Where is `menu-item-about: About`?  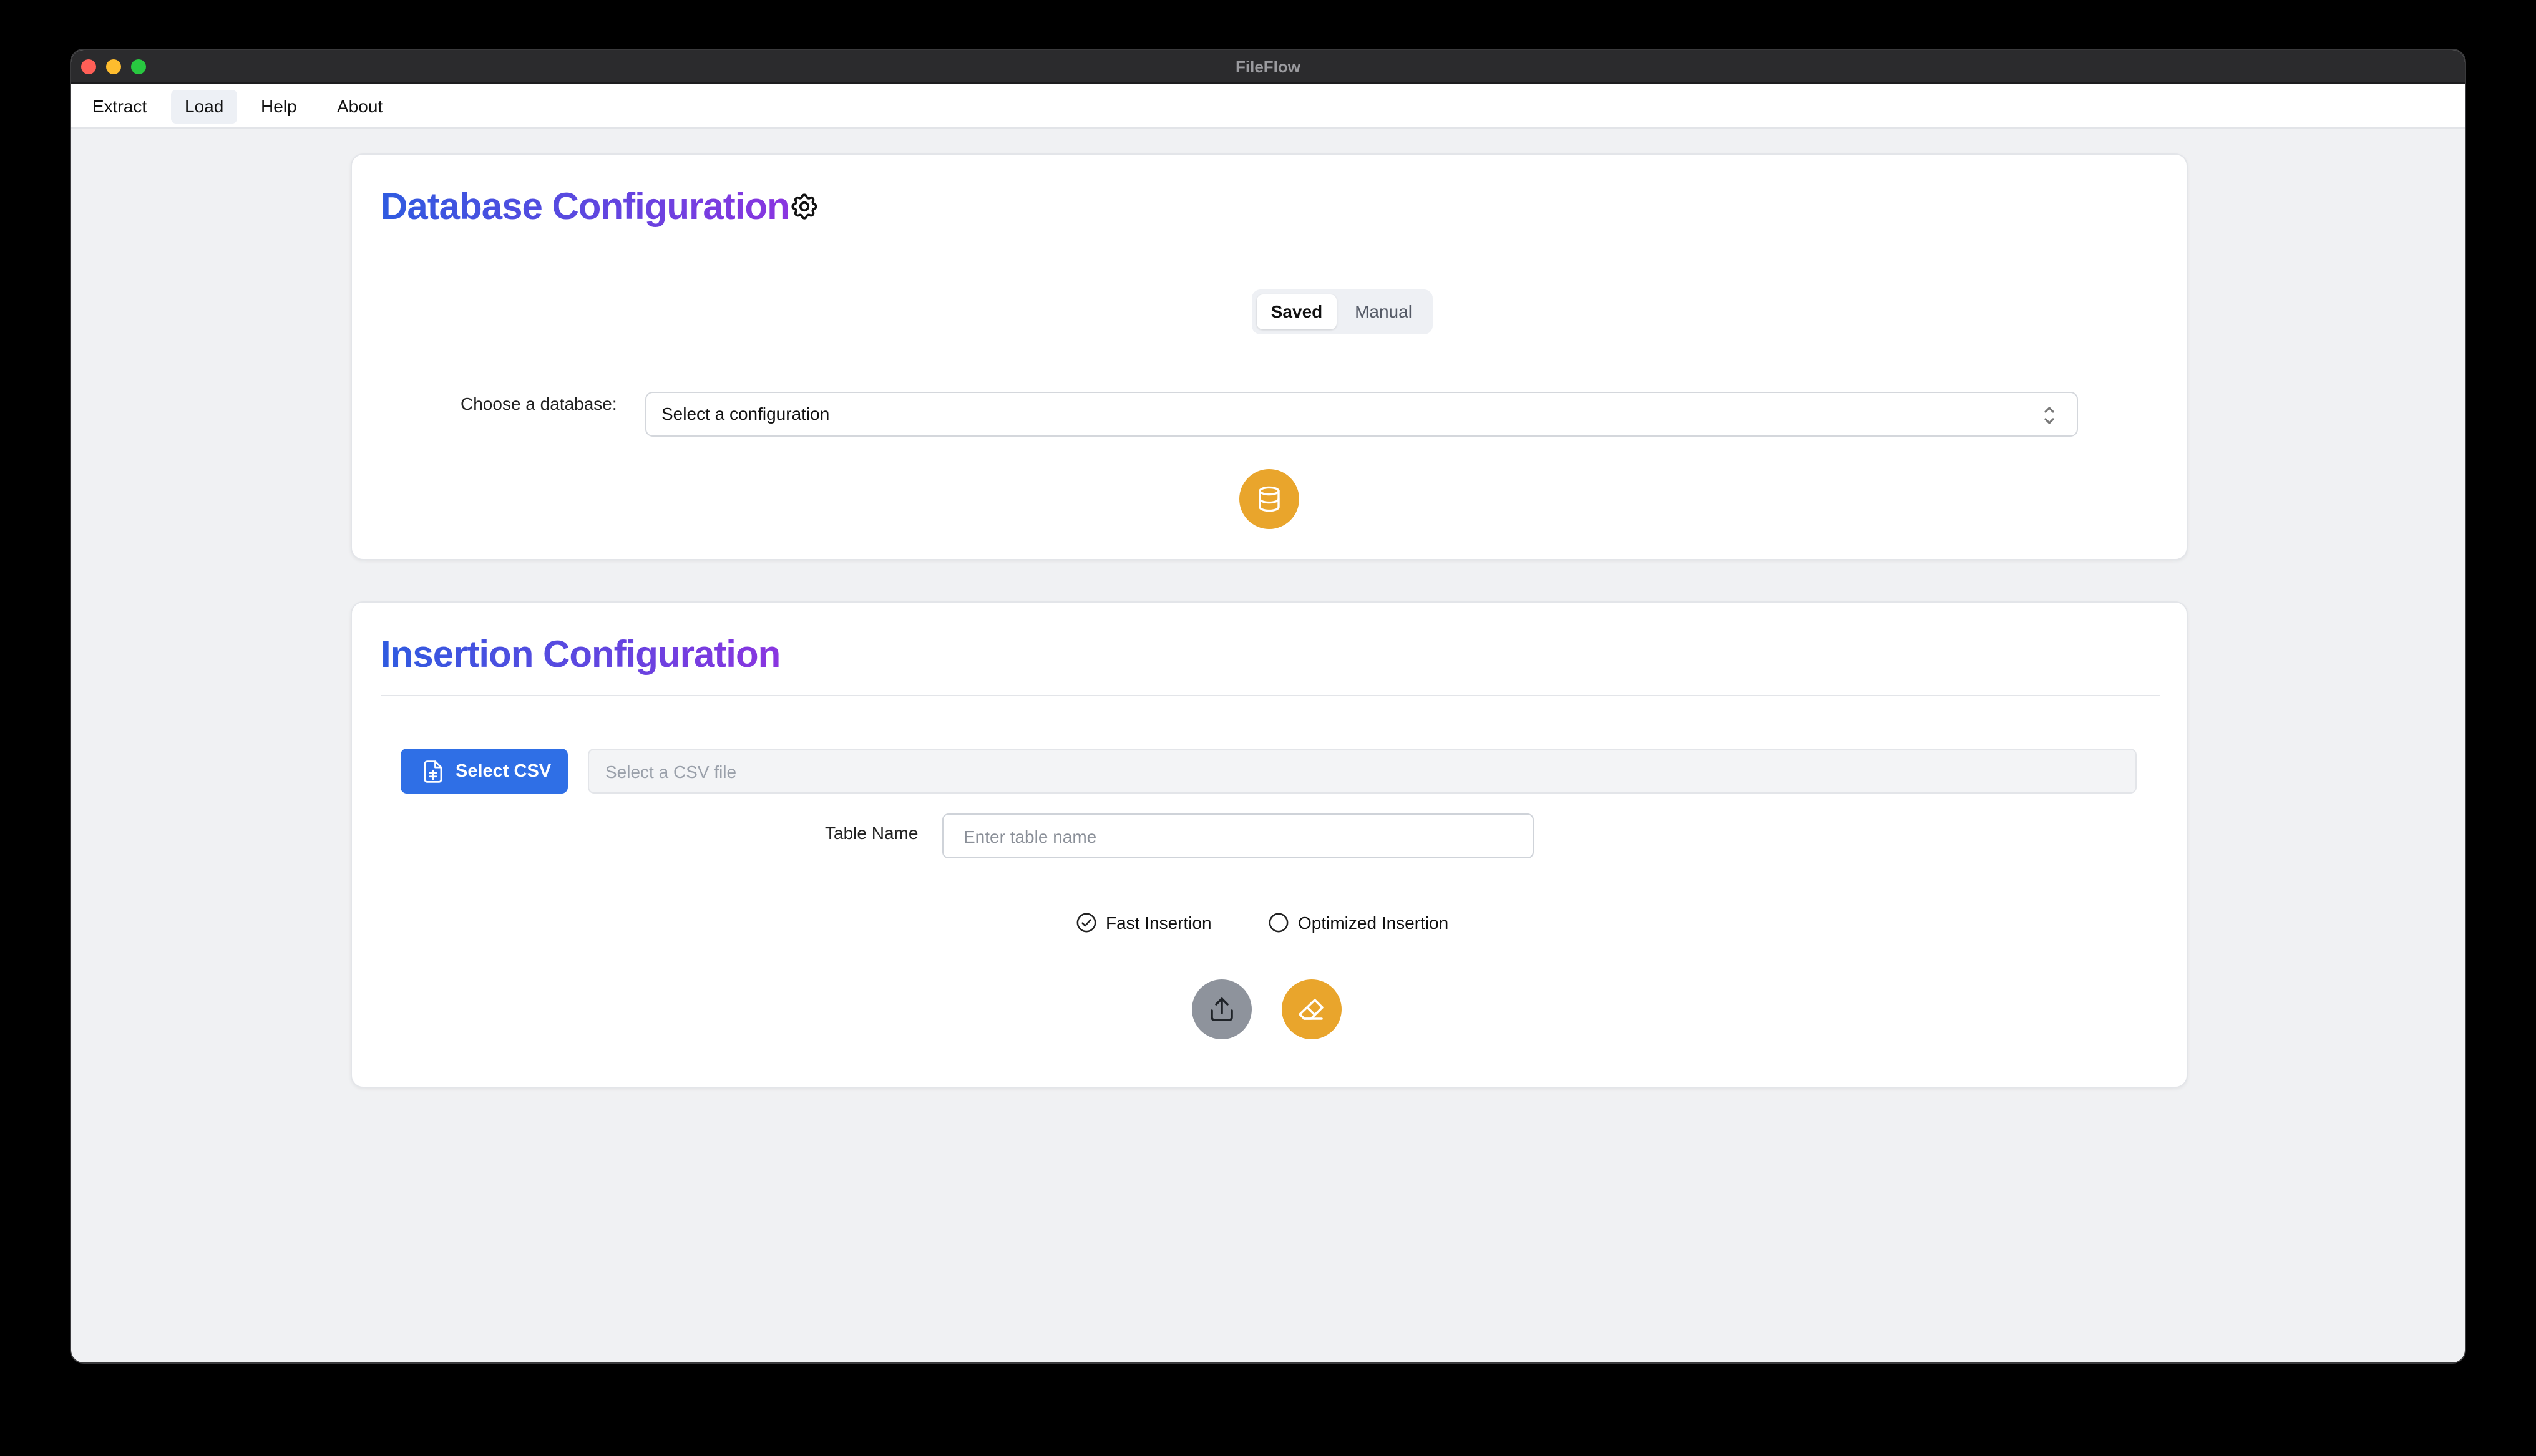 menu-item-about: About is located at coordinates (359, 107).